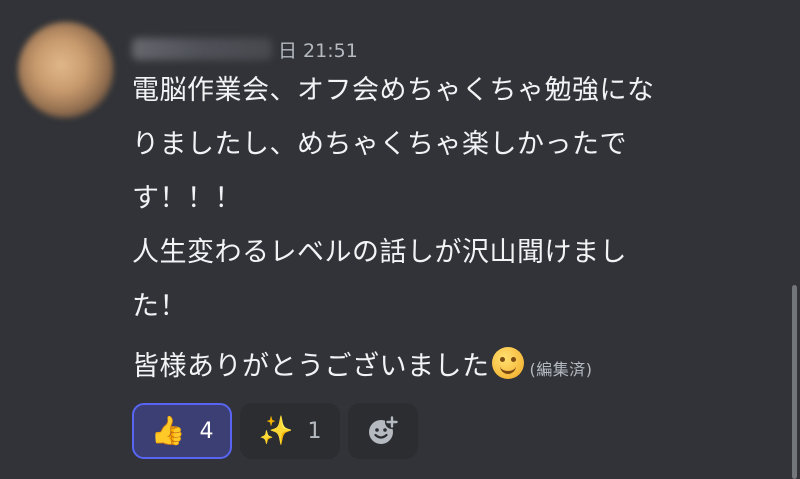  I want to click on scrollbar, so click(794, 382).